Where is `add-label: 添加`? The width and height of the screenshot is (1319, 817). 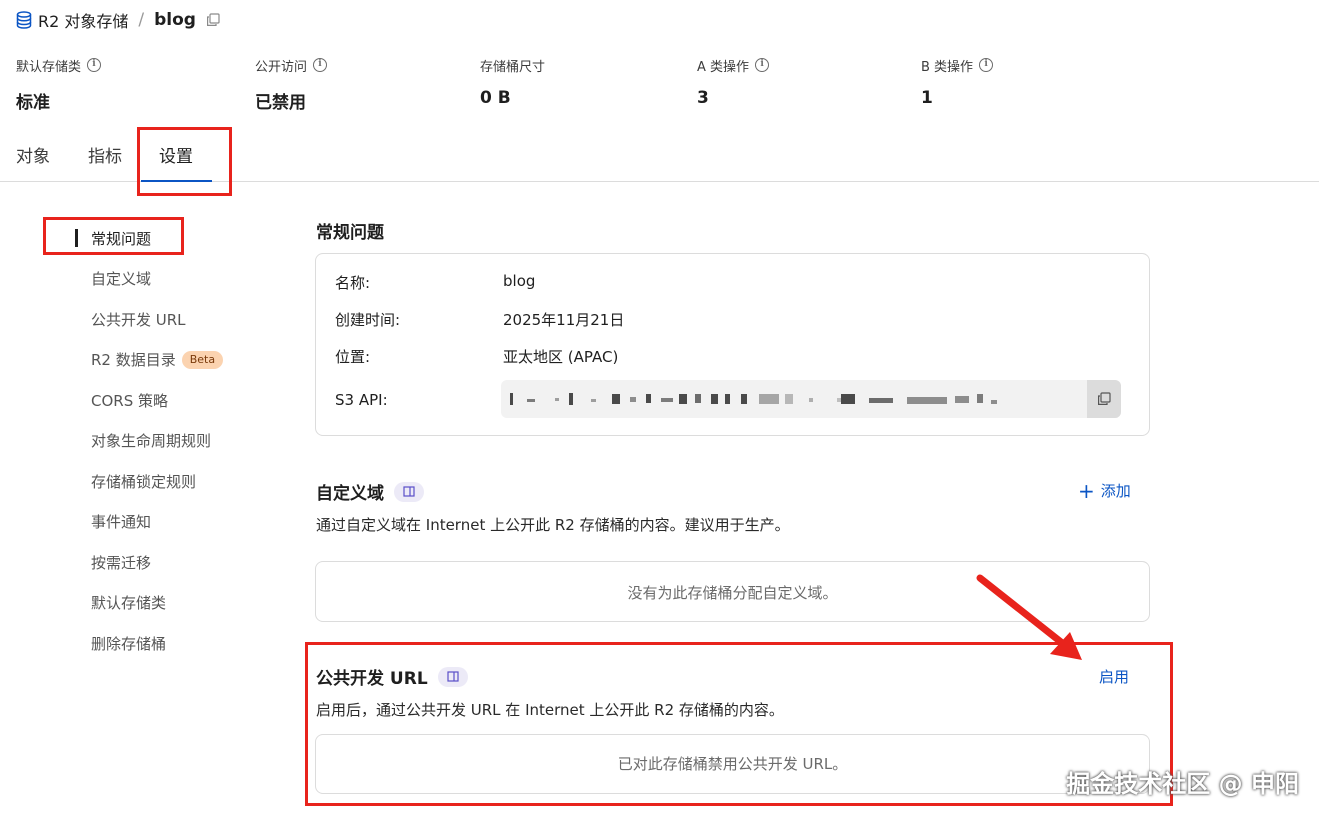 add-label: 添加 is located at coordinates (1115, 491).